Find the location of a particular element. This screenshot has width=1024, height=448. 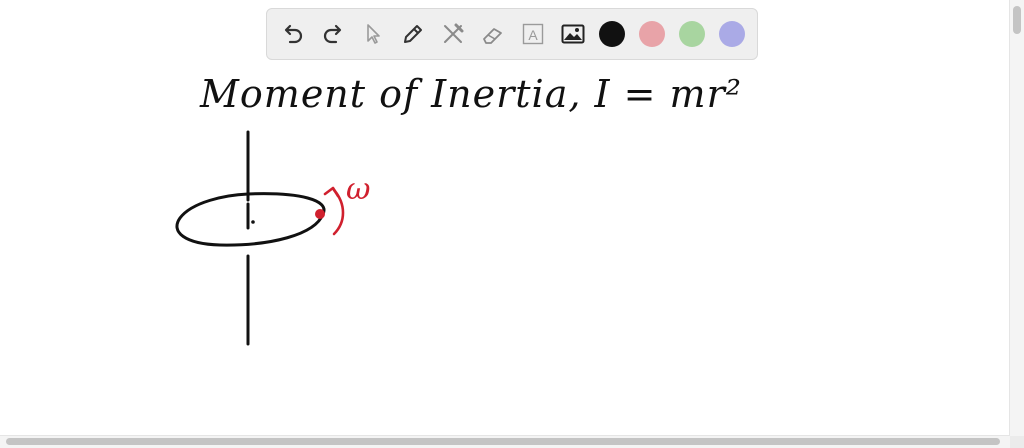

eraser-icon is located at coordinates (492, 36).